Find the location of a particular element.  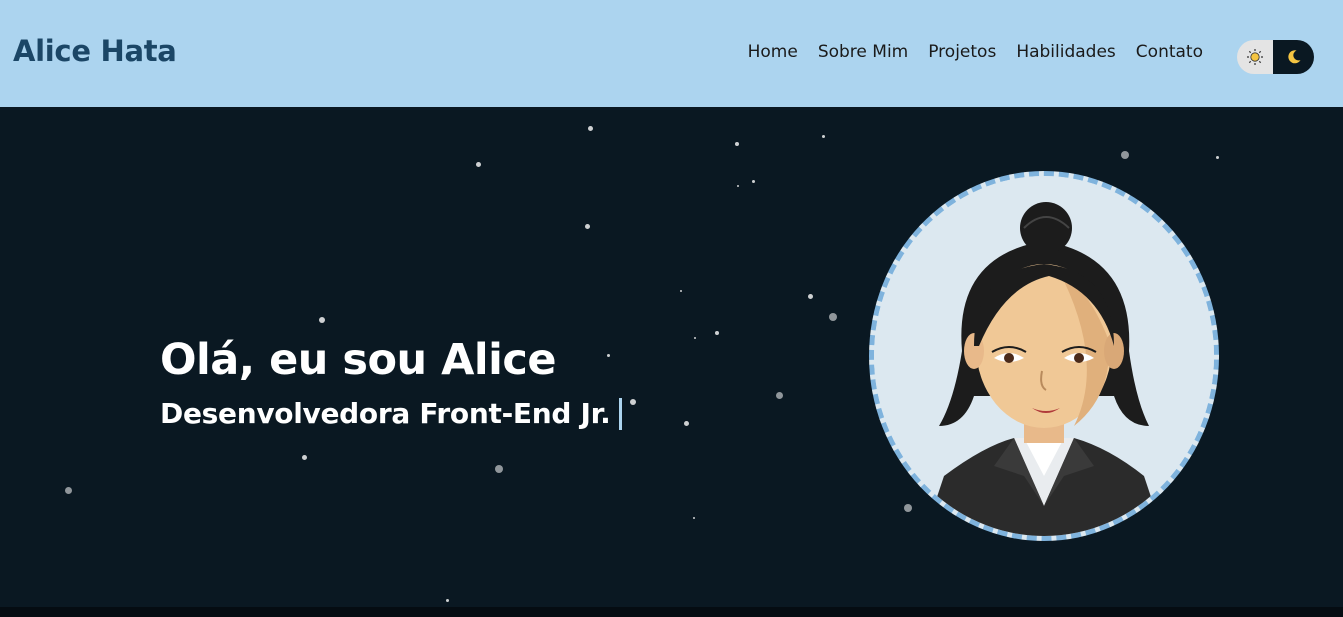

theme-light-option is located at coordinates (1255, 57).